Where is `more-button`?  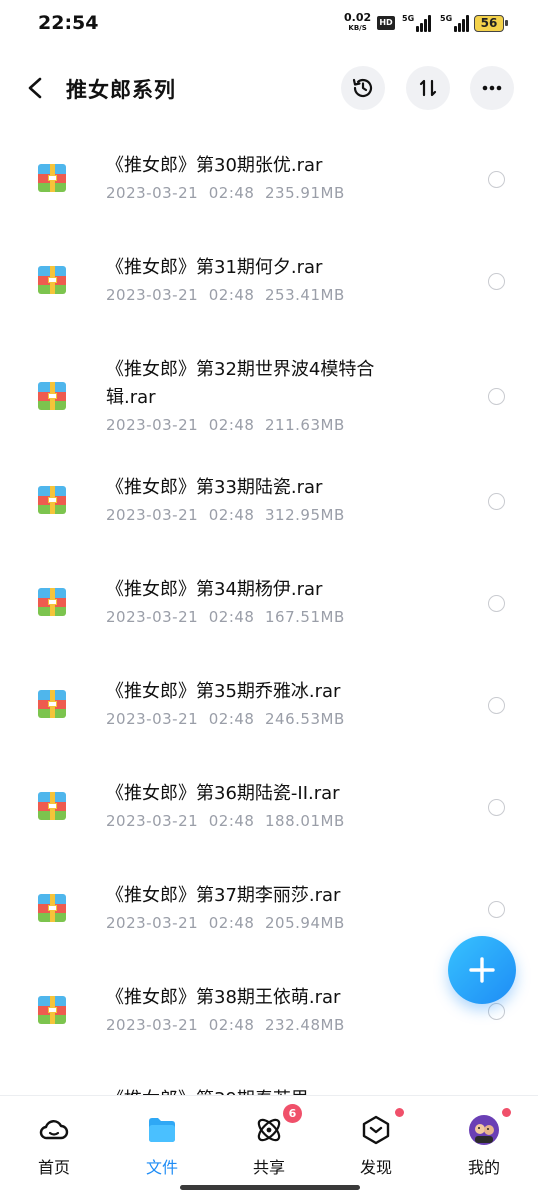
more-button is located at coordinates (492, 88).